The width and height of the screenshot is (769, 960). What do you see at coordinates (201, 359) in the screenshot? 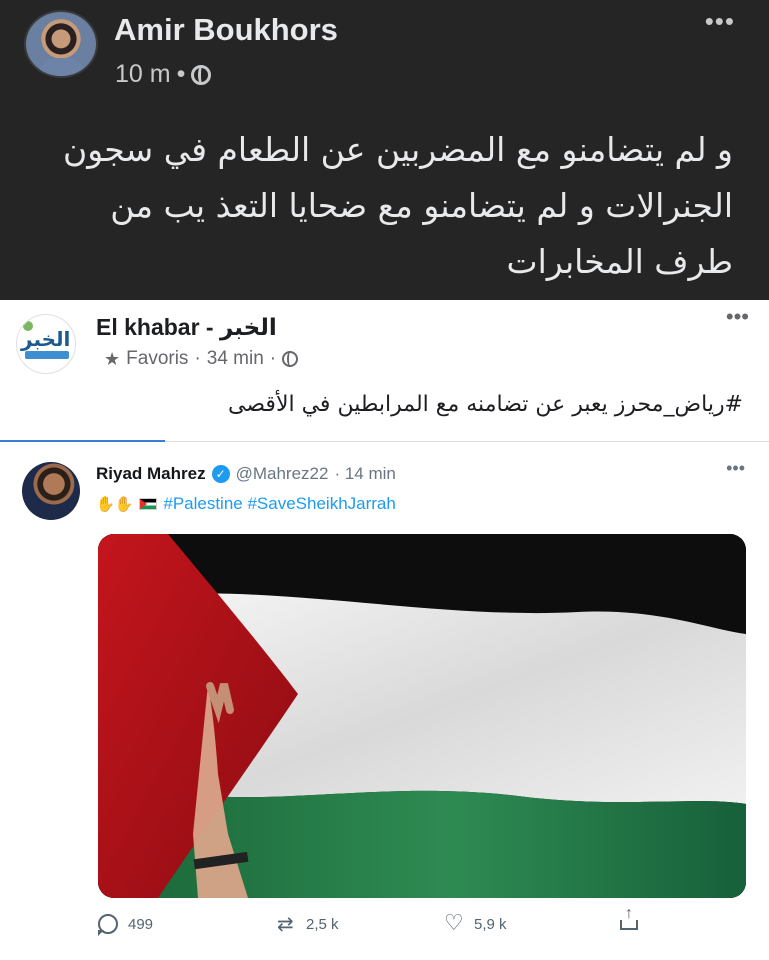
I see `shared-post-meta: ★ Favoris · 34 min ·` at bounding box center [201, 359].